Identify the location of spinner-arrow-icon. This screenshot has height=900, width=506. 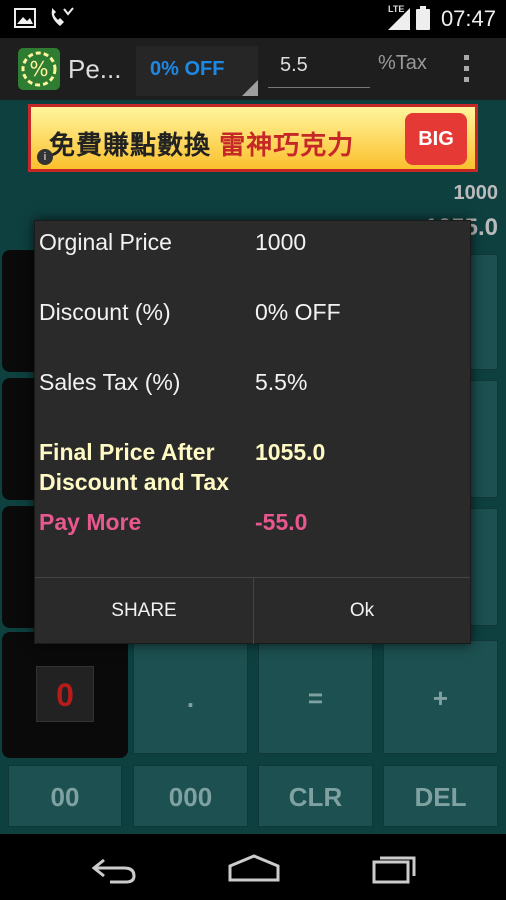
(250, 88).